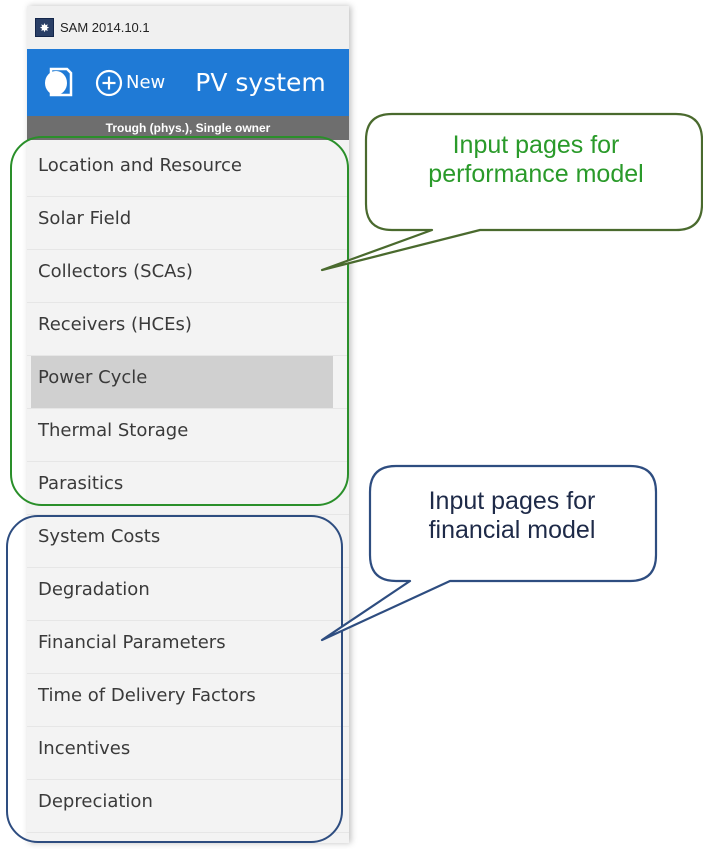 This screenshot has height=849, width=703. What do you see at coordinates (188, 382) in the screenshot?
I see `sidebar-item-power-cycle: Power Cycle` at bounding box center [188, 382].